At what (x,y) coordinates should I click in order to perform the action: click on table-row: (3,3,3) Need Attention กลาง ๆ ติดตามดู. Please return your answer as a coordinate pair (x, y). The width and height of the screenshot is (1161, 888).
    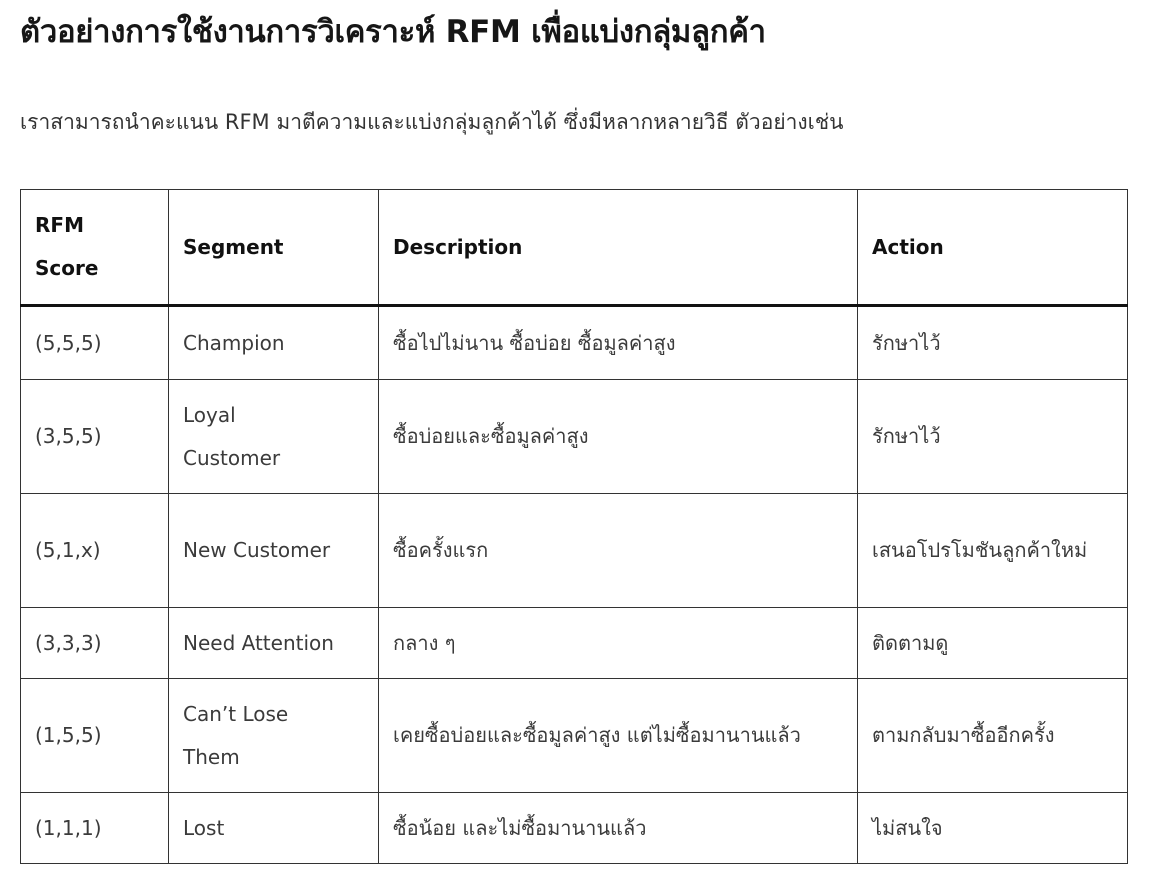
    Looking at the image, I should click on (574, 643).